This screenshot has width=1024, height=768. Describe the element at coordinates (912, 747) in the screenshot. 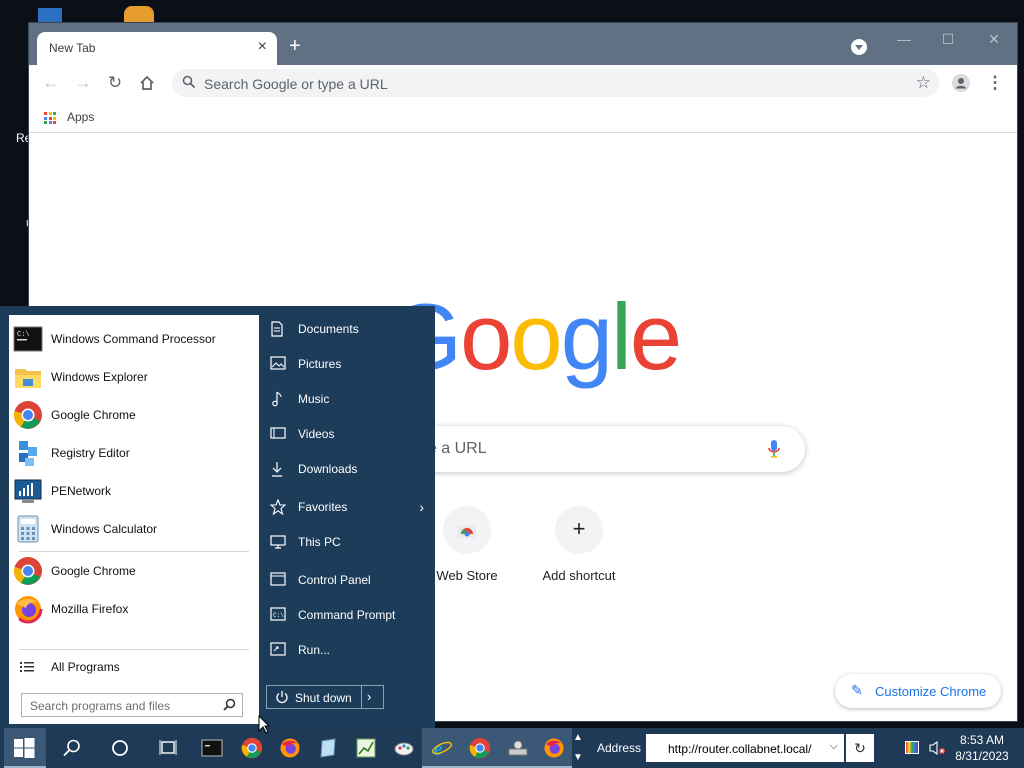

I see `color-tray-icon` at that location.